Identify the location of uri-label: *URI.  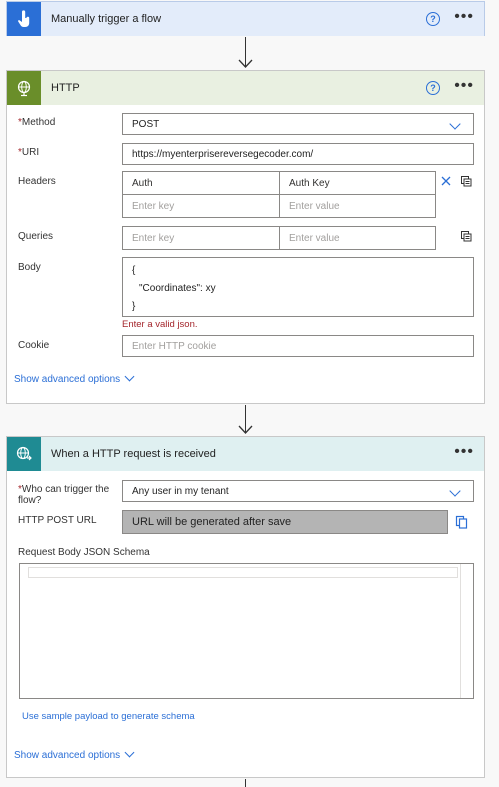
(29, 152).